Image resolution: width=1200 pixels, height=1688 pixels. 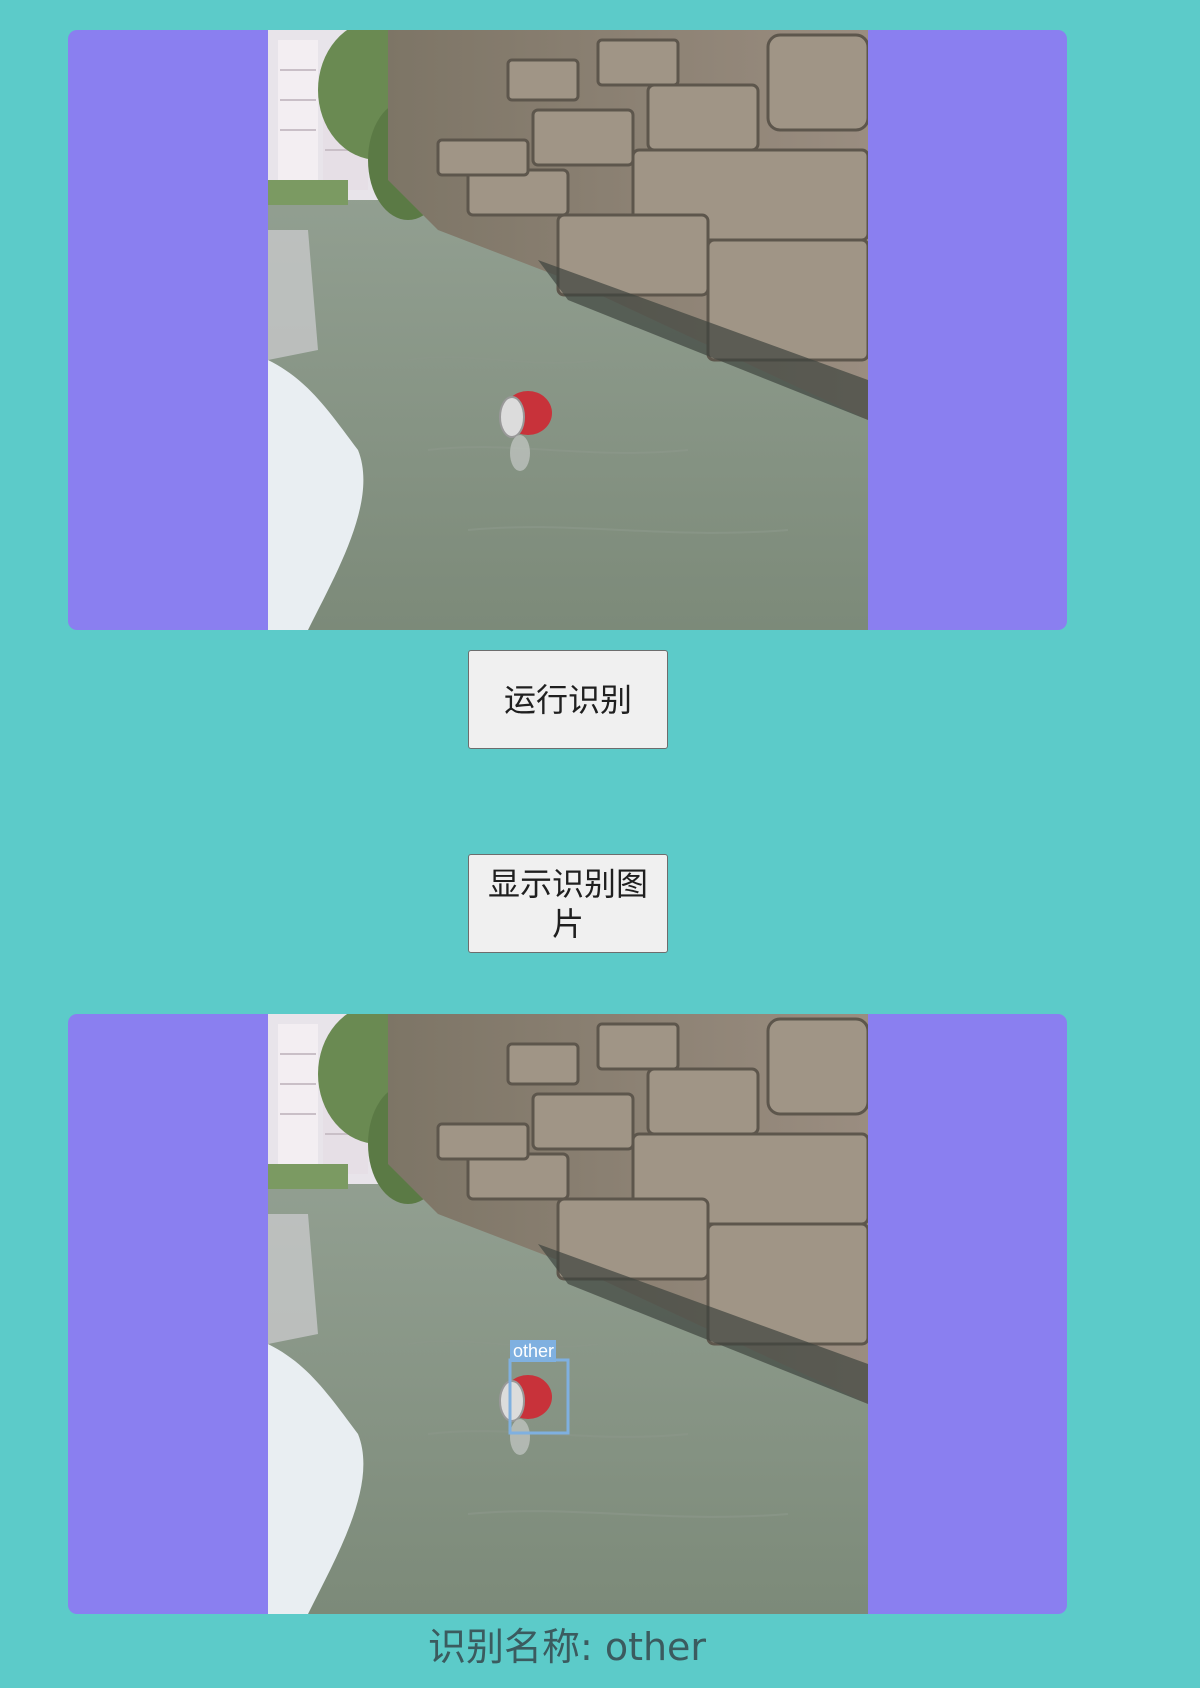 What do you see at coordinates (568, 903) in the screenshot?
I see `show-detection-image-button: 显示识别图片` at bounding box center [568, 903].